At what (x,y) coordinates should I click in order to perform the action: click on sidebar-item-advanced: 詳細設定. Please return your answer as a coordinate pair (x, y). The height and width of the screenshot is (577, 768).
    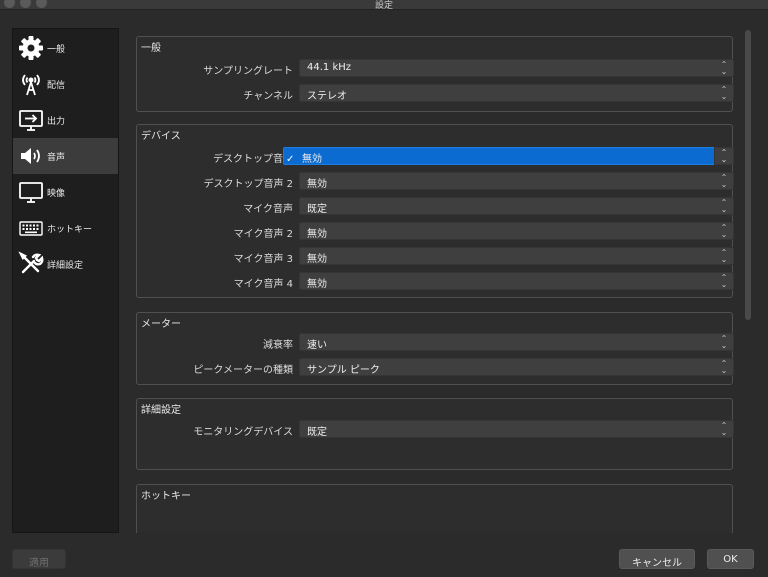
    Looking at the image, I should click on (65, 264).